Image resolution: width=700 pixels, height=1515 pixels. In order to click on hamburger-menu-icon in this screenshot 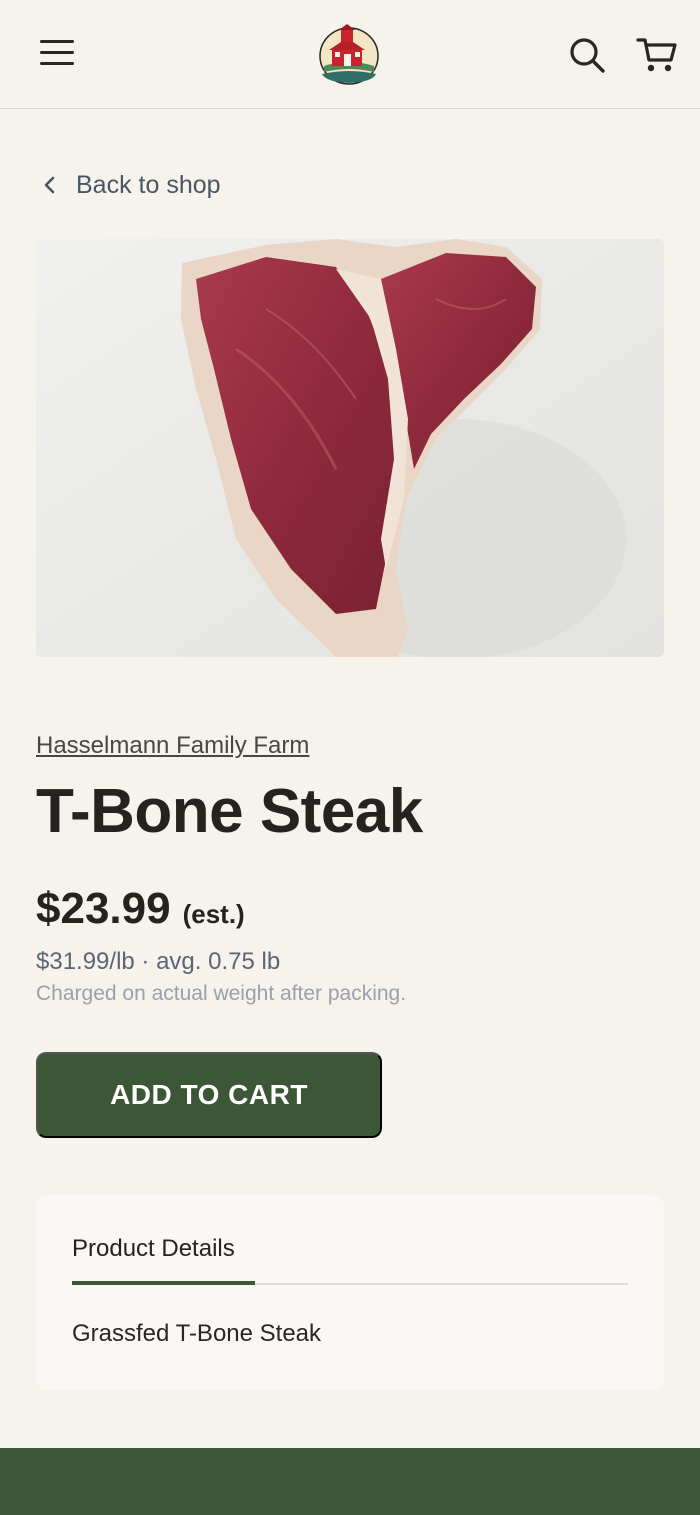, I will do `click(57, 53)`.